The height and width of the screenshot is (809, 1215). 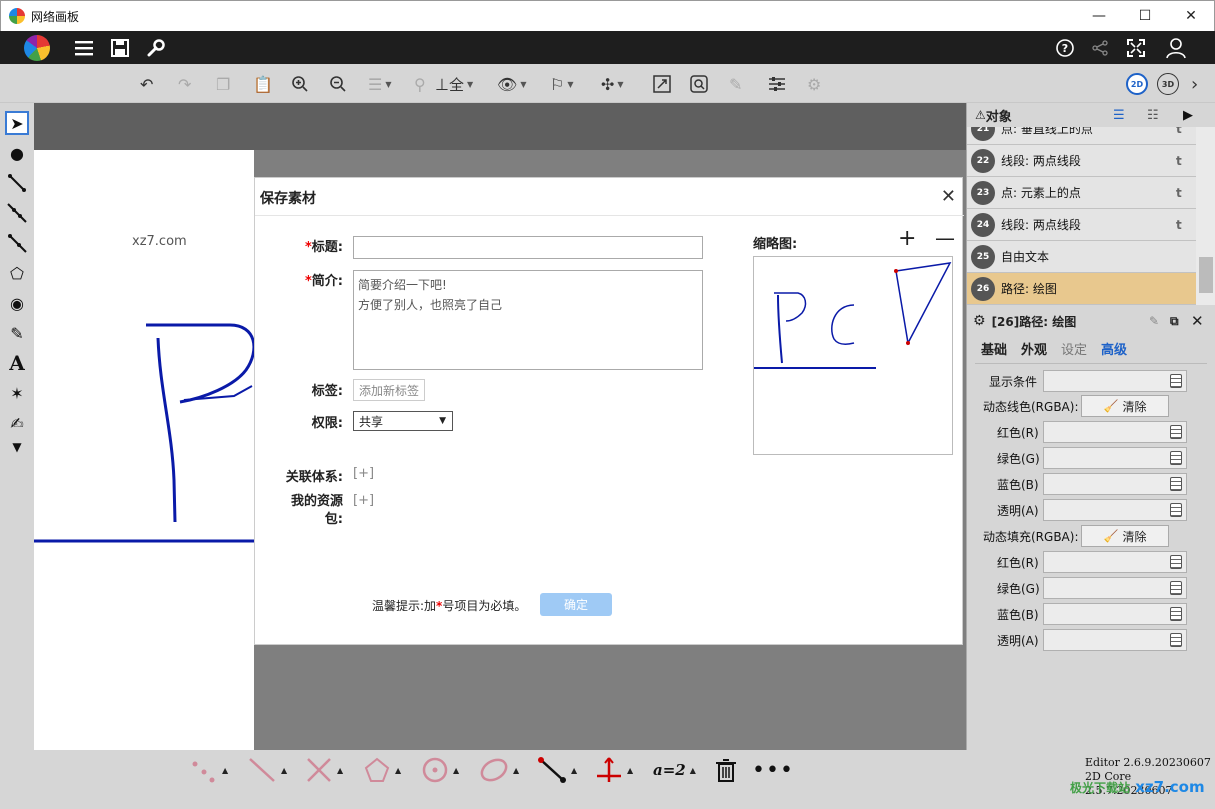 I want to click on polygon-construct-icon: ▲, so click(x=382, y=770).